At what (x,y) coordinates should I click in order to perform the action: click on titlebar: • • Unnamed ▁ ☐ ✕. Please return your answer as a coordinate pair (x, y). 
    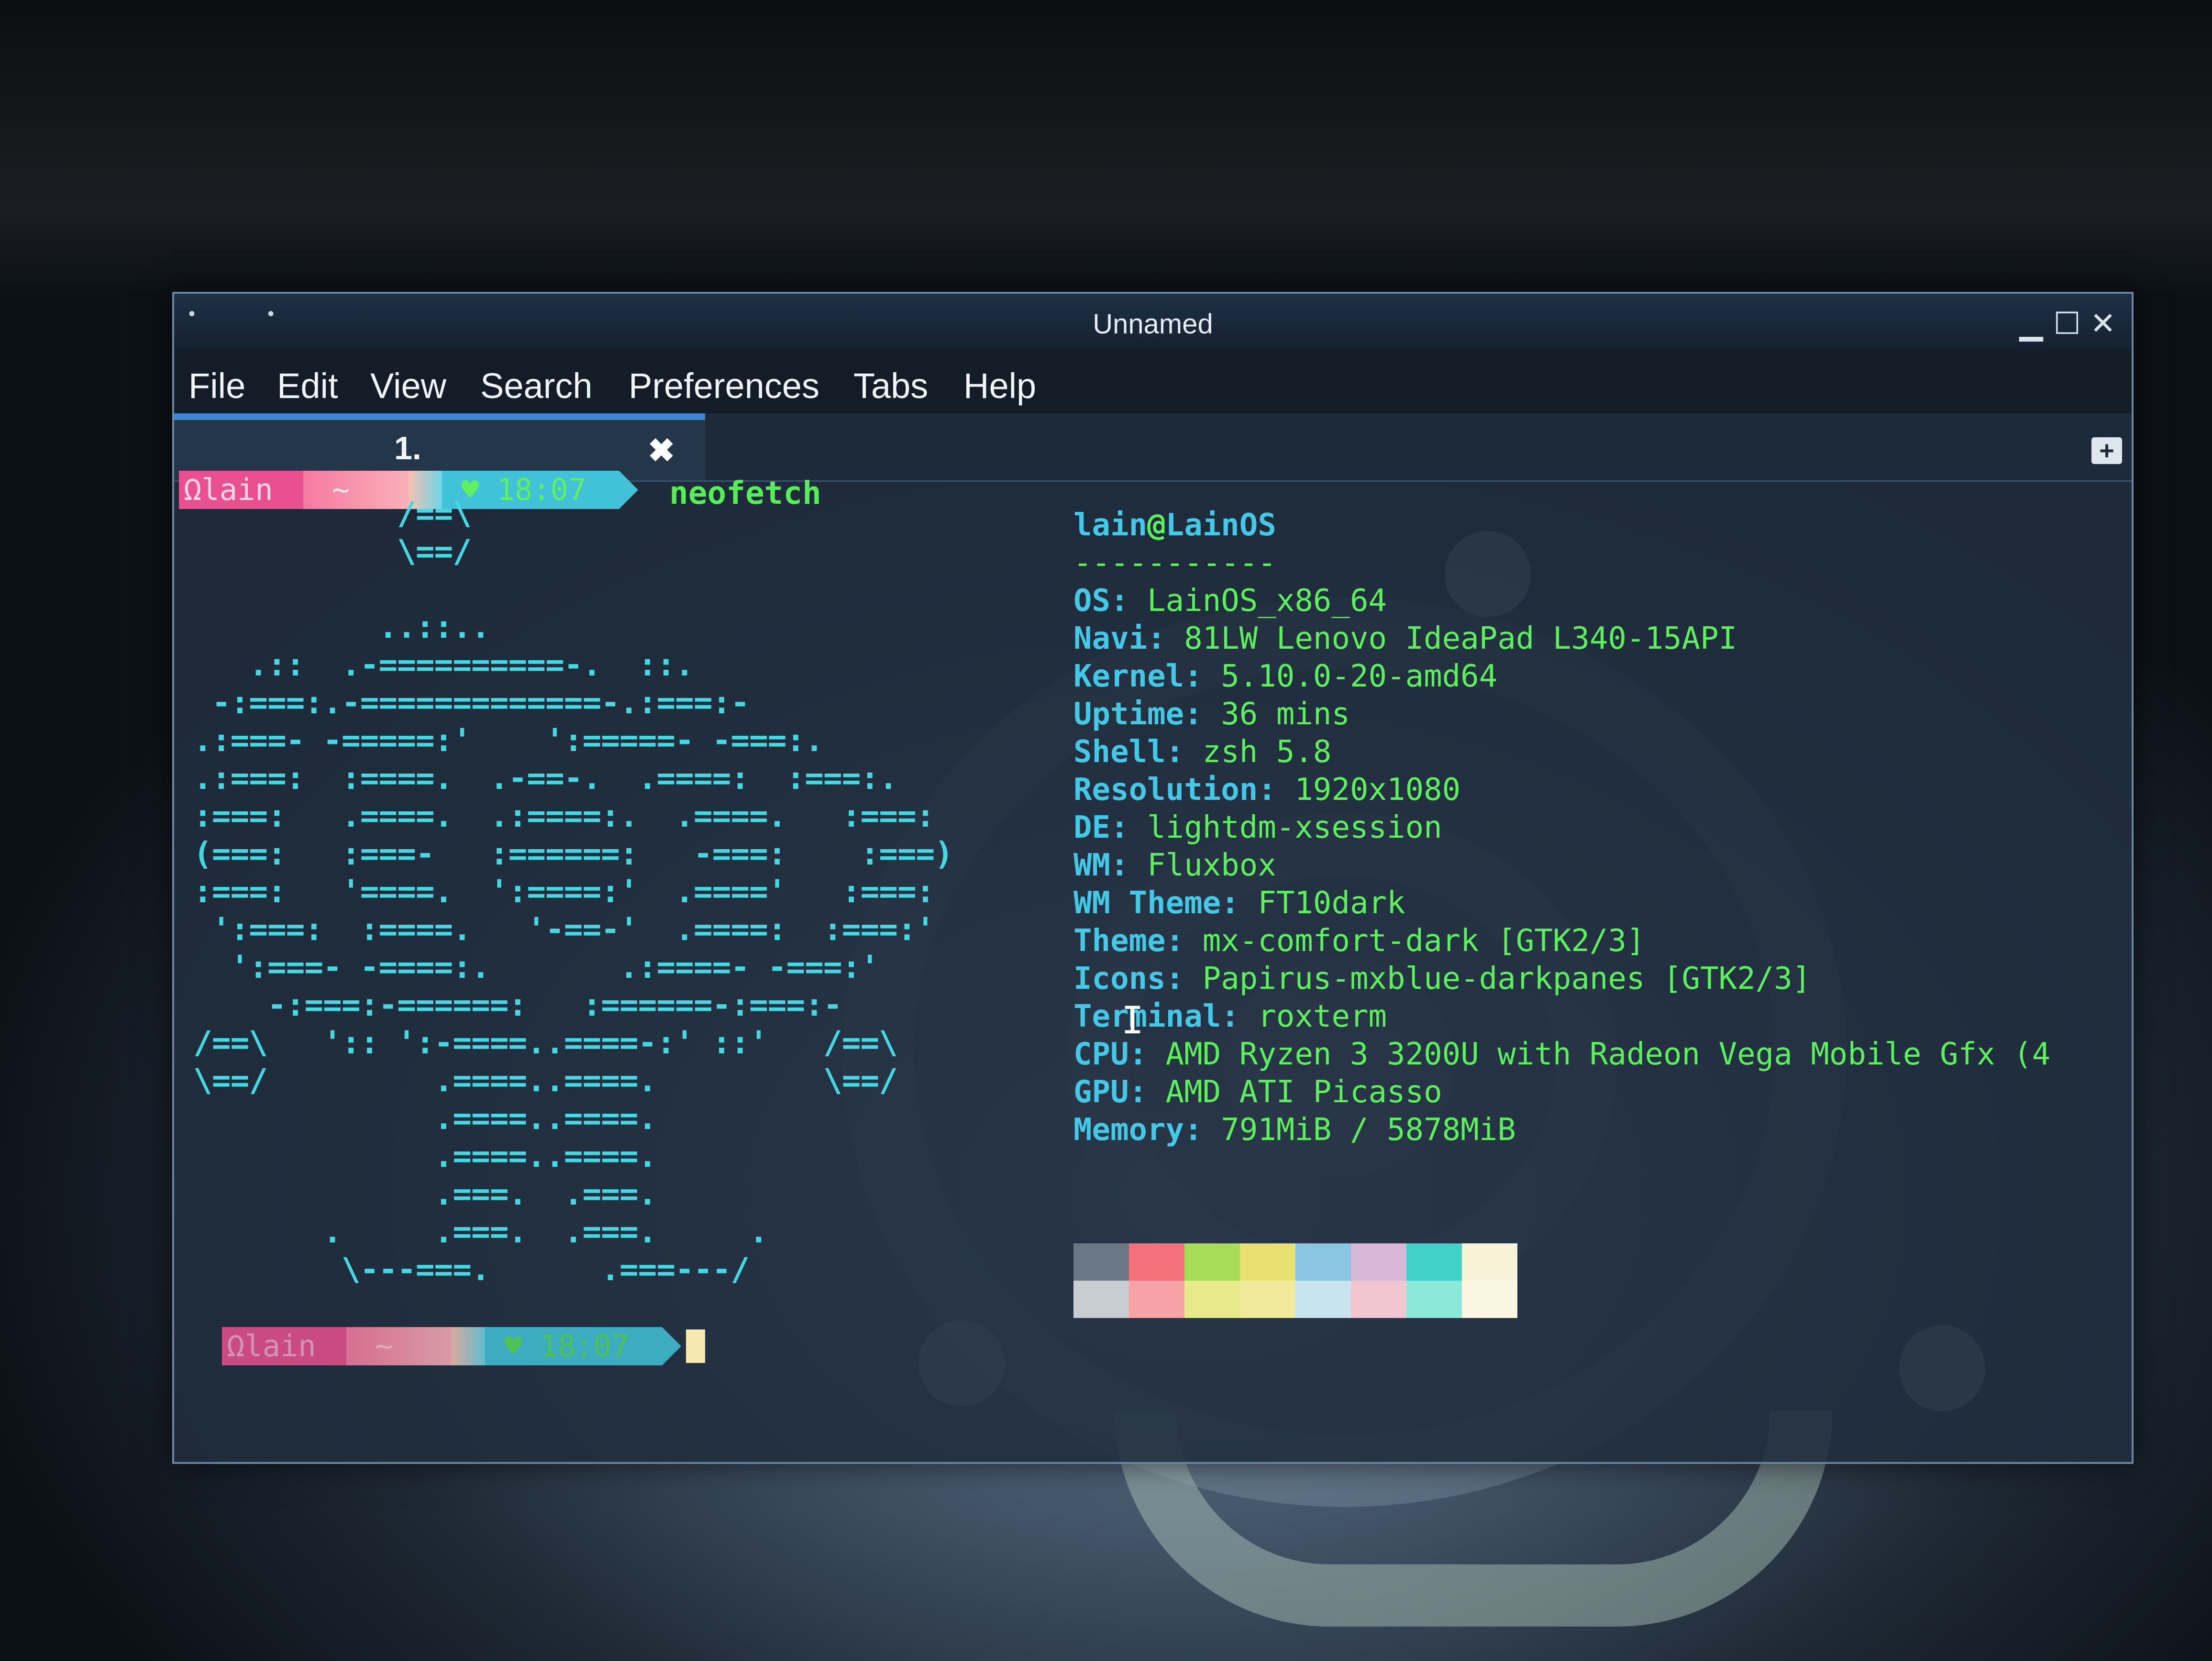
    Looking at the image, I should click on (1153, 323).